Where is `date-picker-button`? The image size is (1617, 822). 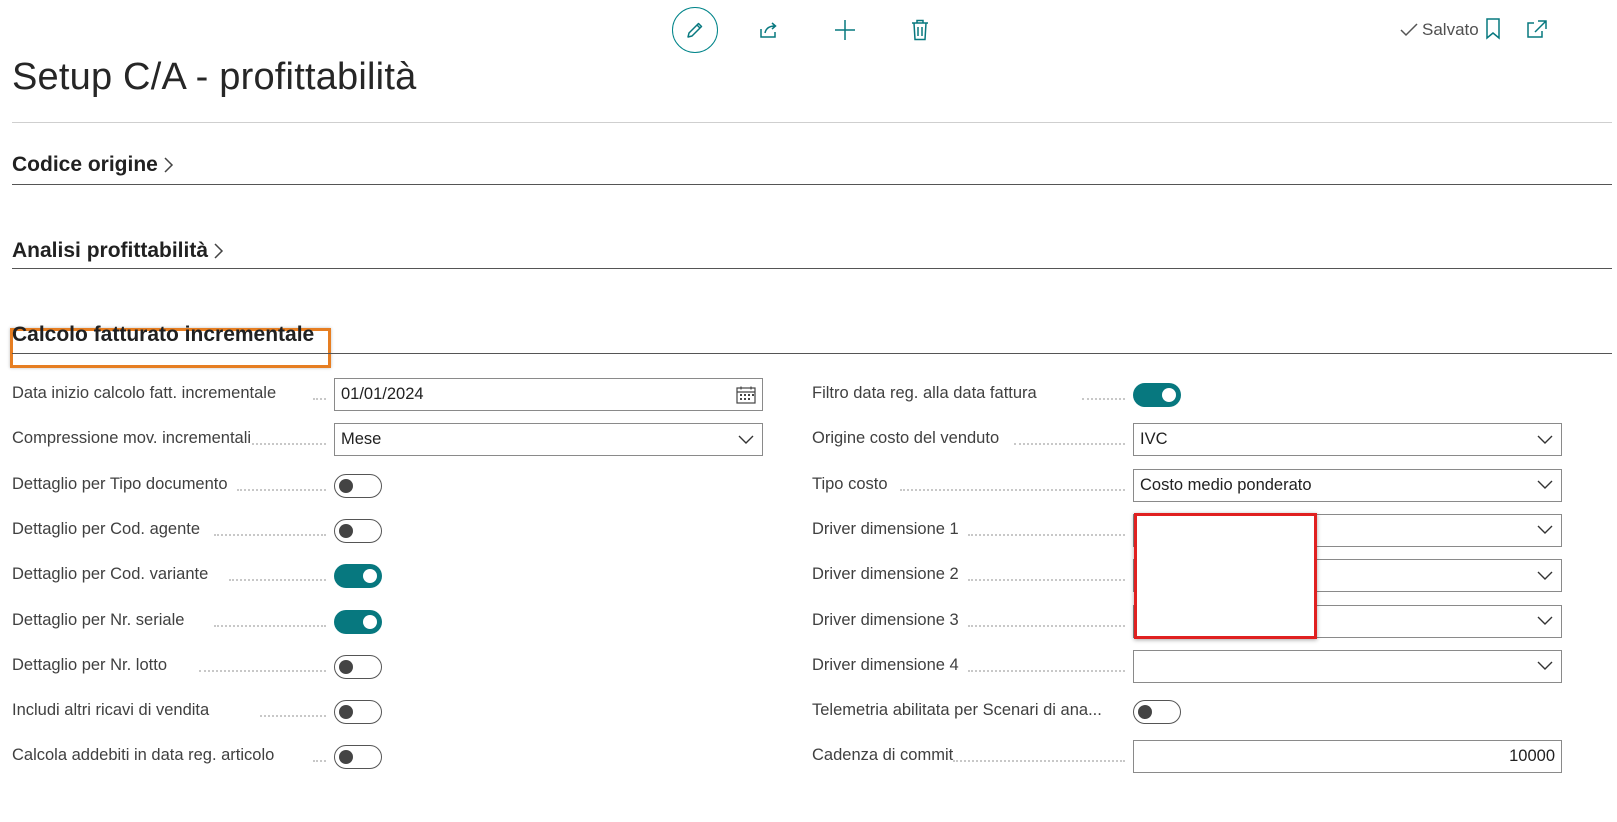 date-picker-button is located at coordinates (746, 394).